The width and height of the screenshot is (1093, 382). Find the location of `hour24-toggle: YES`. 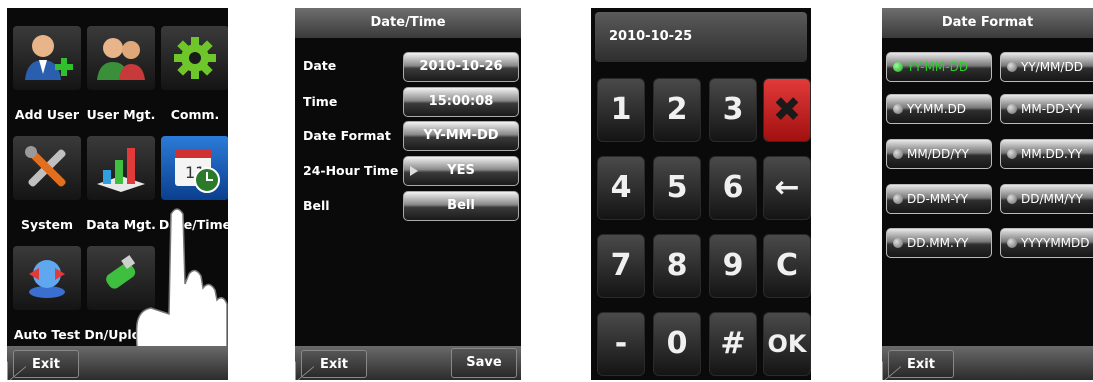

hour24-toggle: YES is located at coordinates (461, 171).